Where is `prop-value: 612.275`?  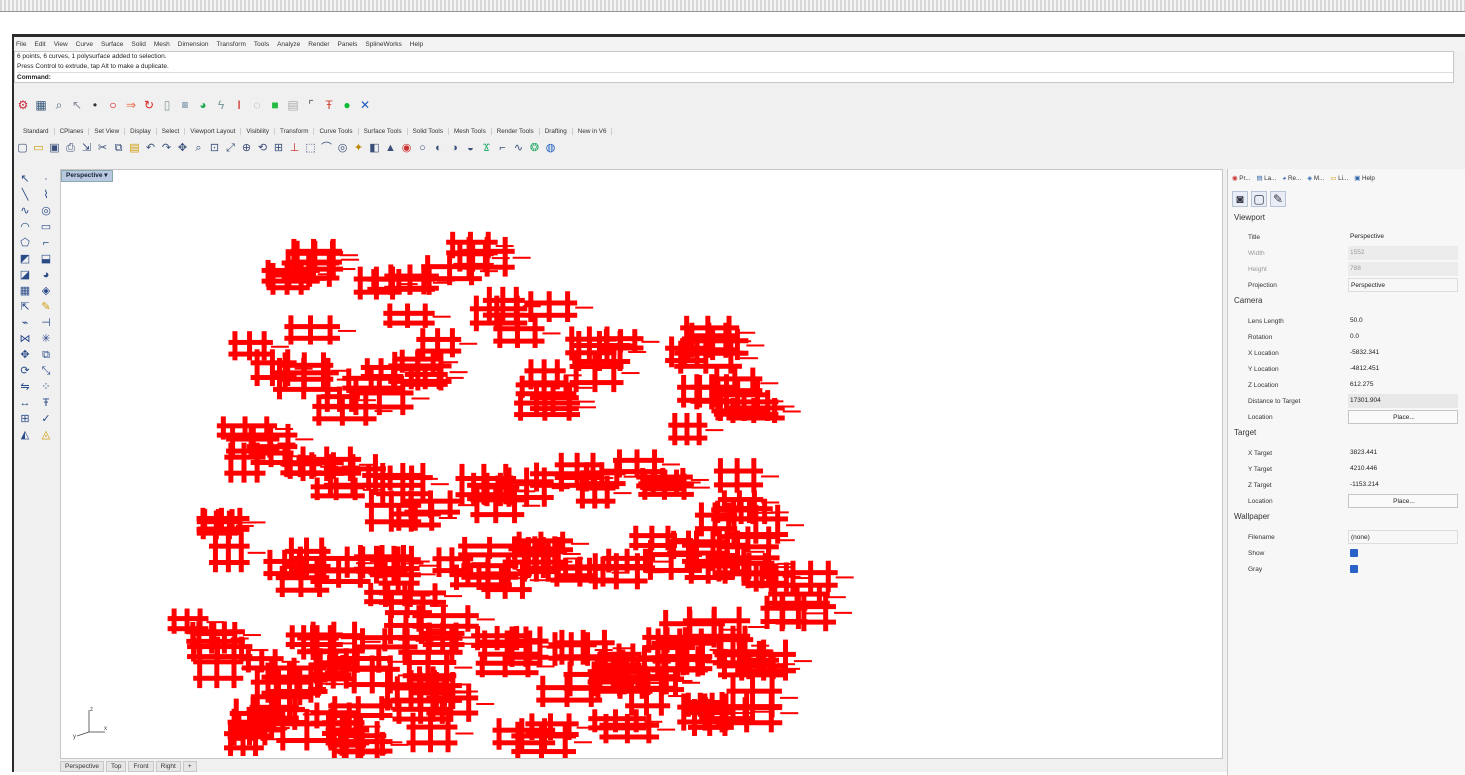
prop-value: 612.275 is located at coordinates (1403, 385).